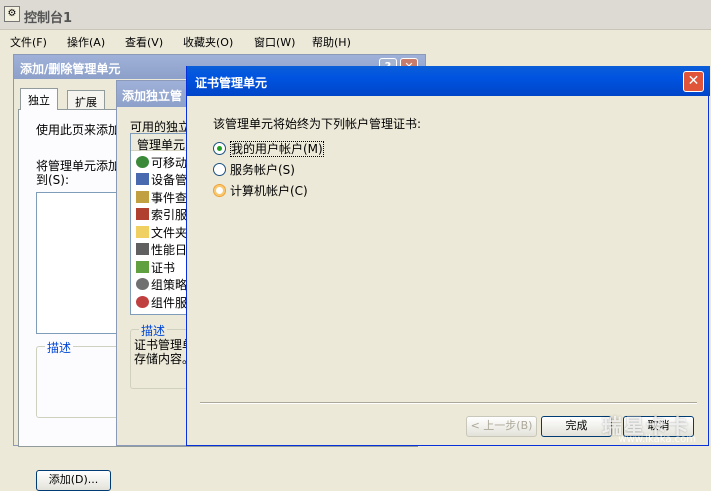 Image resolution: width=711 pixels, height=491 pixels. What do you see at coordinates (208, 42) in the screenshot?
I see `menu-favorites: 收藏夹(O)` at bounding box center [208, 42].